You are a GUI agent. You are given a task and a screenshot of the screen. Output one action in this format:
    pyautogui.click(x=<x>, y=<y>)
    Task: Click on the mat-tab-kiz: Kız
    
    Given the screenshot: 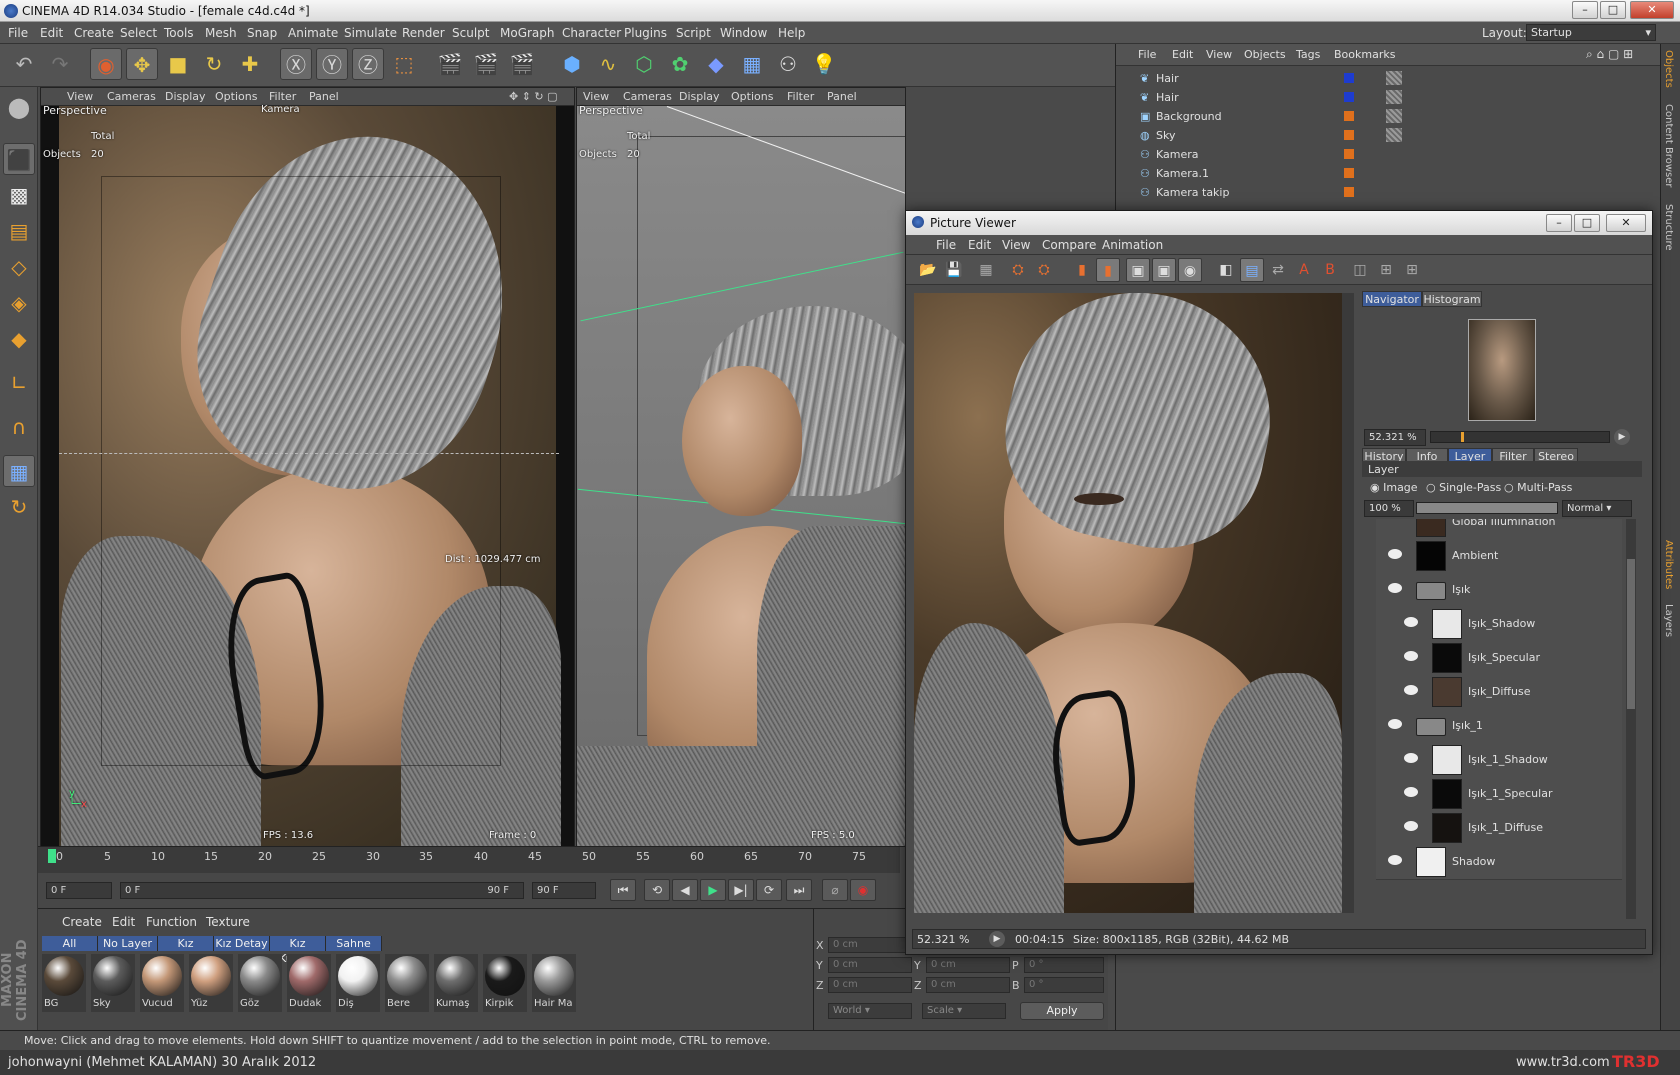 What is the action you would take?
    pyautogui.click(x=186, y=943)
    